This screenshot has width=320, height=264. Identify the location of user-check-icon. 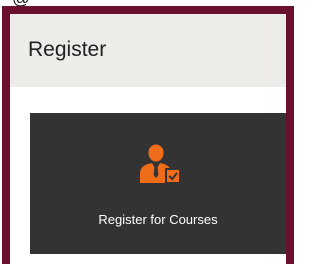
(160, 163).